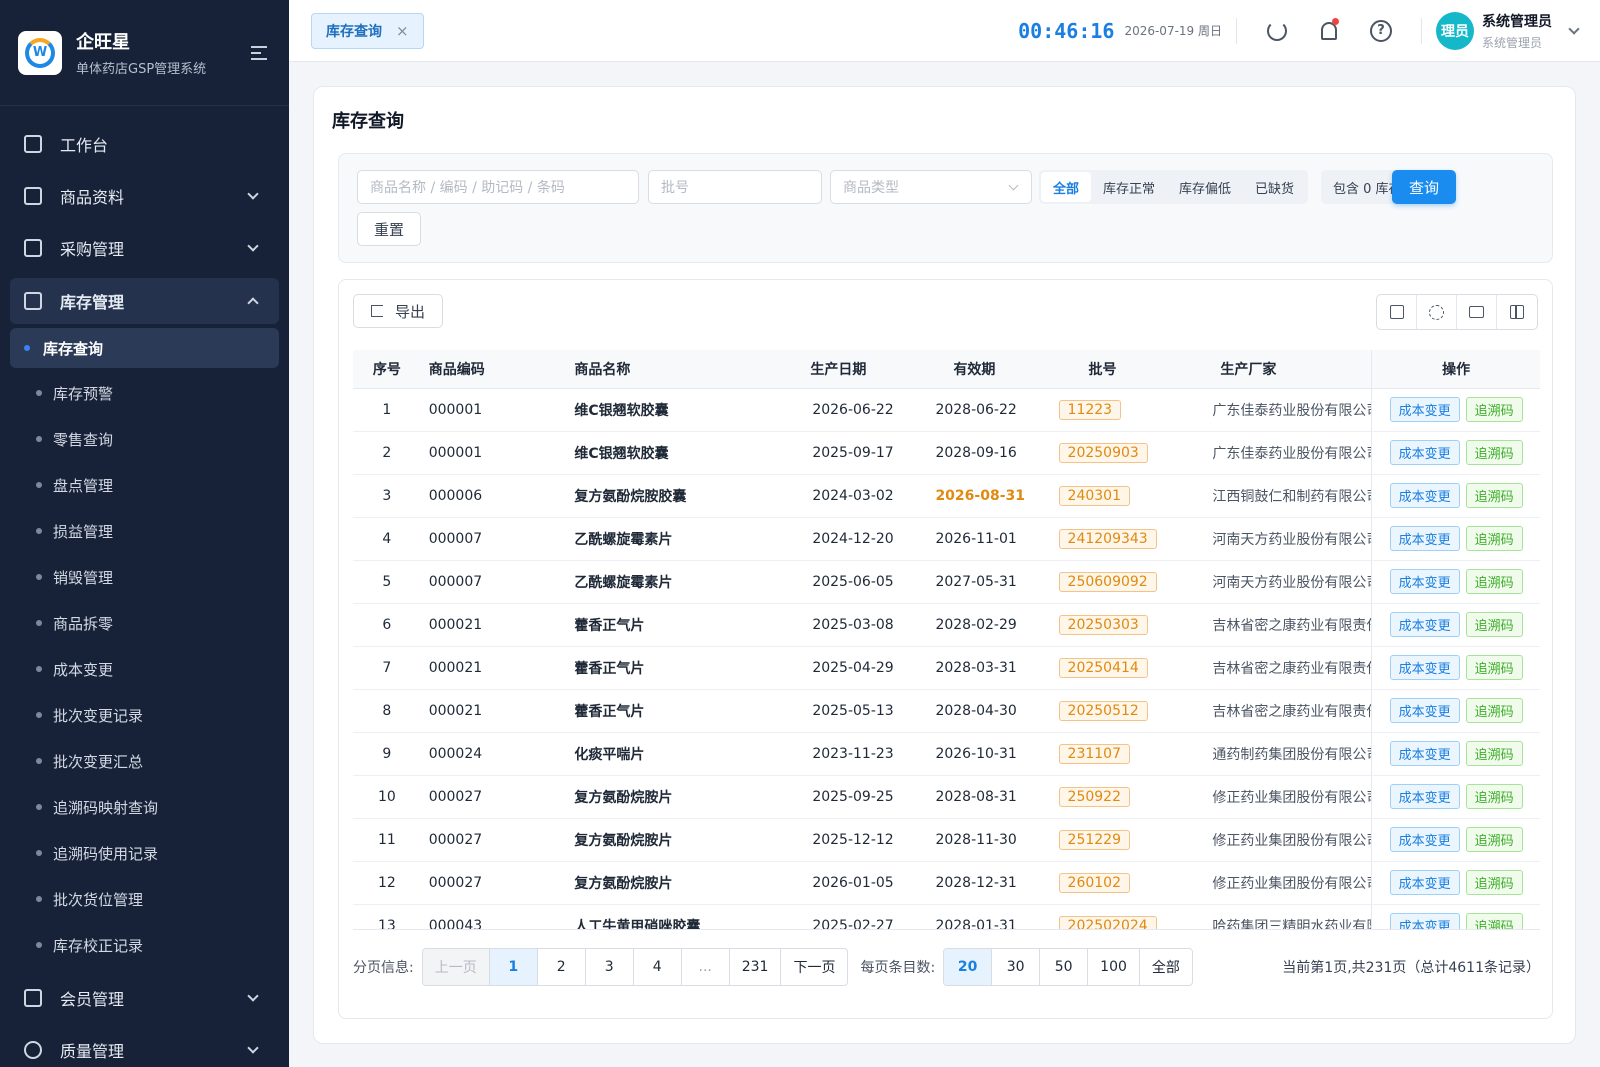  Describe the element at coordinates (144, 669) in the screenshot. I see `sidebar-subitem-cost-change: 成本变更` at that location.